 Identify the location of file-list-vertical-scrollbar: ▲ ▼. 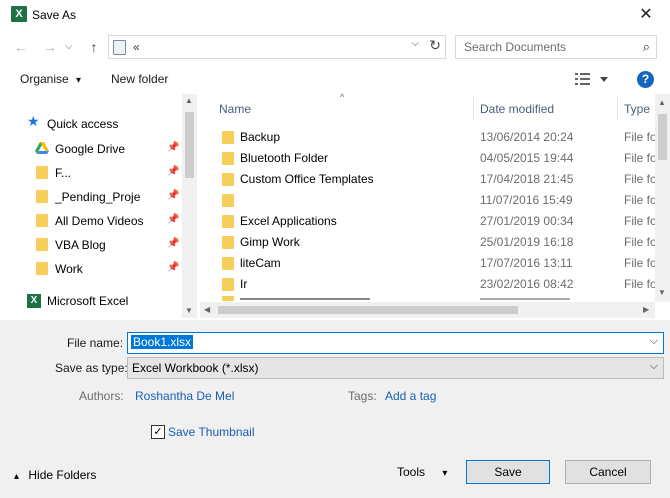
(662, 198).